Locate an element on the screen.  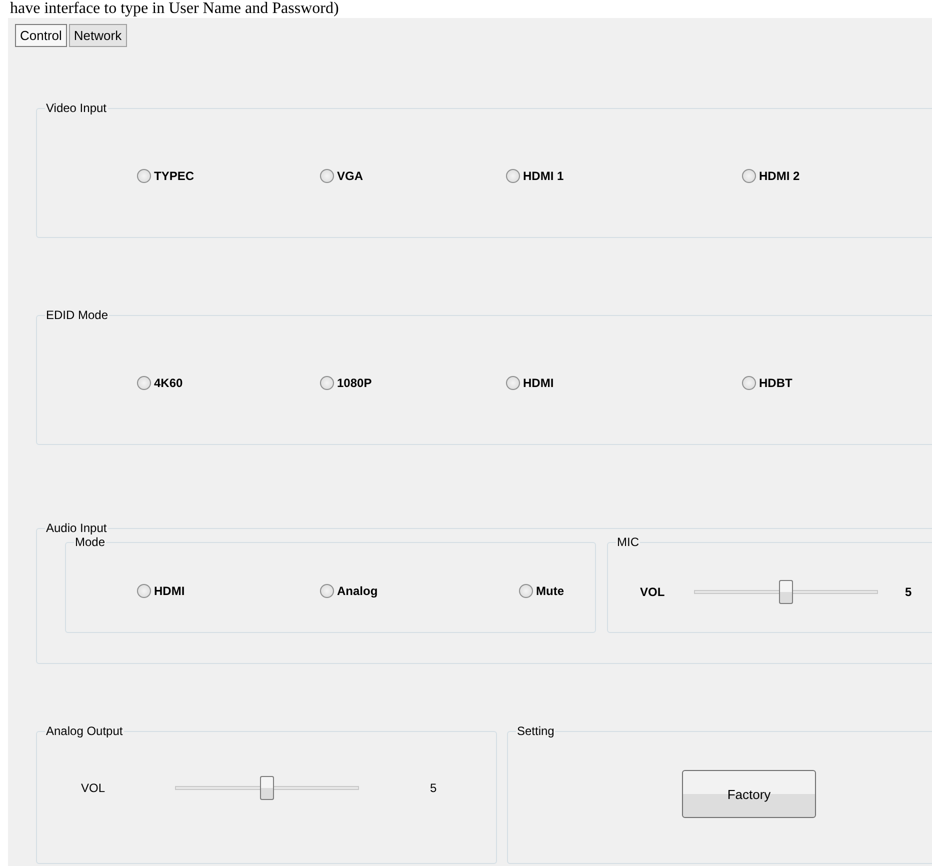
radio-button: HDMI 2 is located at coordinates (837, 176).